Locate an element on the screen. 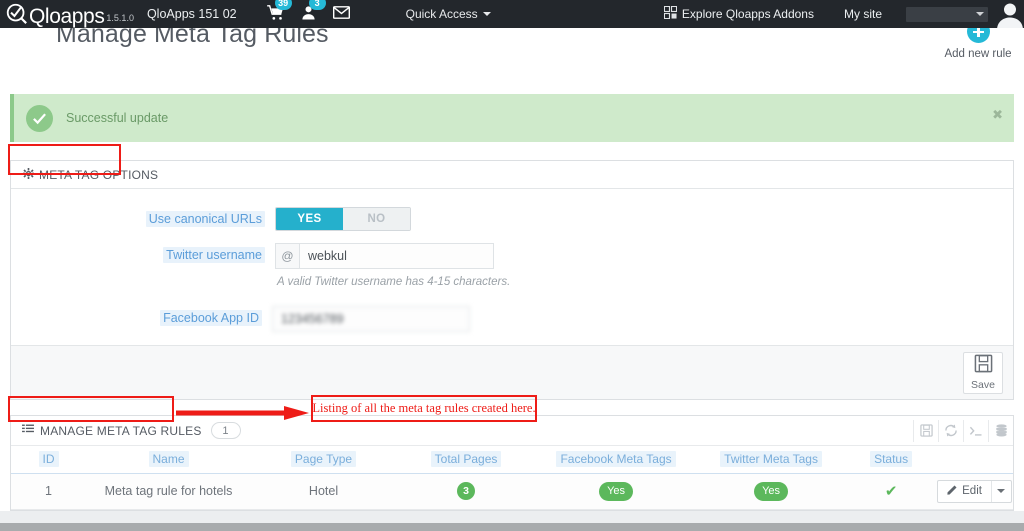 This screenshot has height=531, width=1024. status-check-icon: ✔ is located at coordinates (891, 491).